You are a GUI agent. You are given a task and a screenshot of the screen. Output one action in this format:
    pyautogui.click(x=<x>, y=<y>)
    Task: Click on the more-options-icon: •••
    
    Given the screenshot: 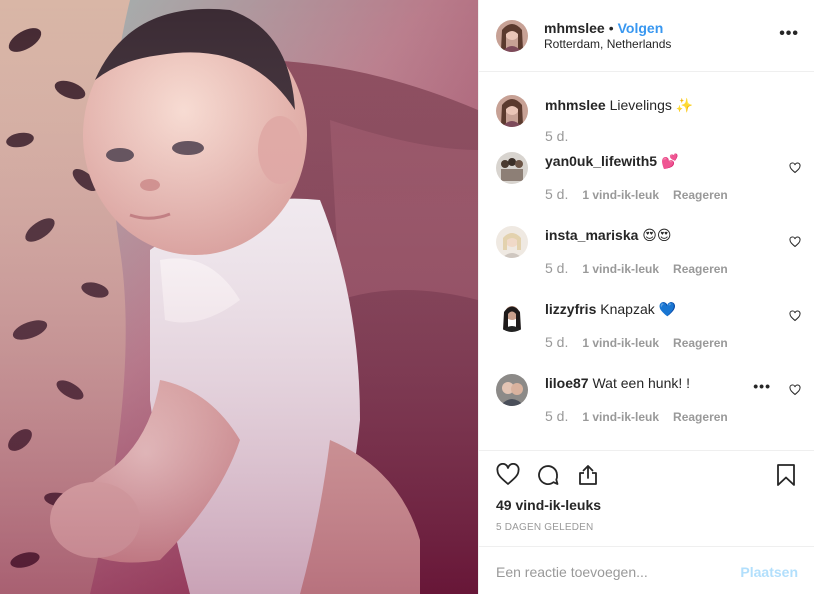 What is the action you would take?
    pyautogui.click(x=789, y=34)
    